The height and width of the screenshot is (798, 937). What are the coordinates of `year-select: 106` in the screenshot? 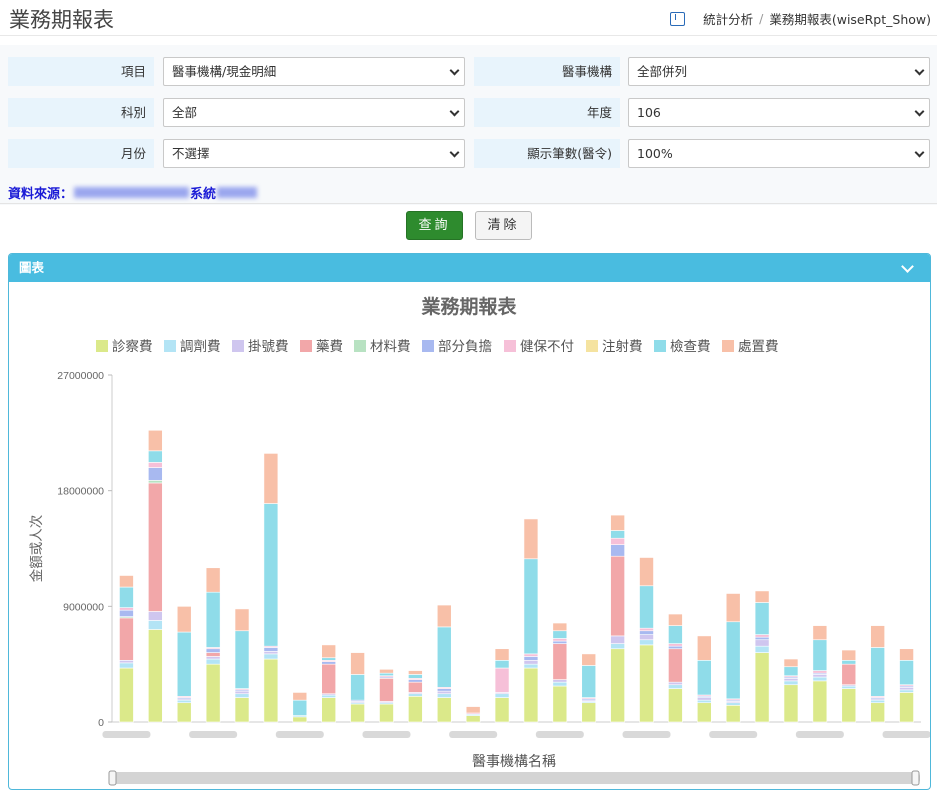 It's located at (779, 112).